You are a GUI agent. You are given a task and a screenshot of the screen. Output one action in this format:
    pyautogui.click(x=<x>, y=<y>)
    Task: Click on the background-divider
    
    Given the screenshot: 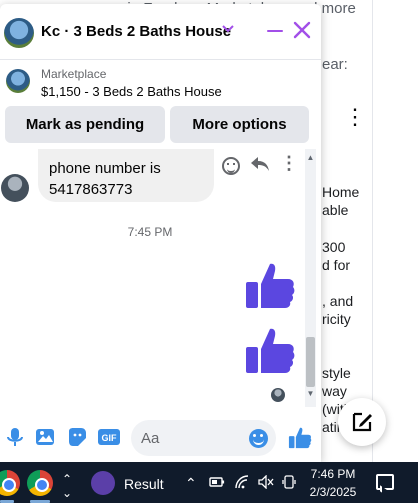 What is the action you would take?
    pyautogui.click(x=372, y=231)
    